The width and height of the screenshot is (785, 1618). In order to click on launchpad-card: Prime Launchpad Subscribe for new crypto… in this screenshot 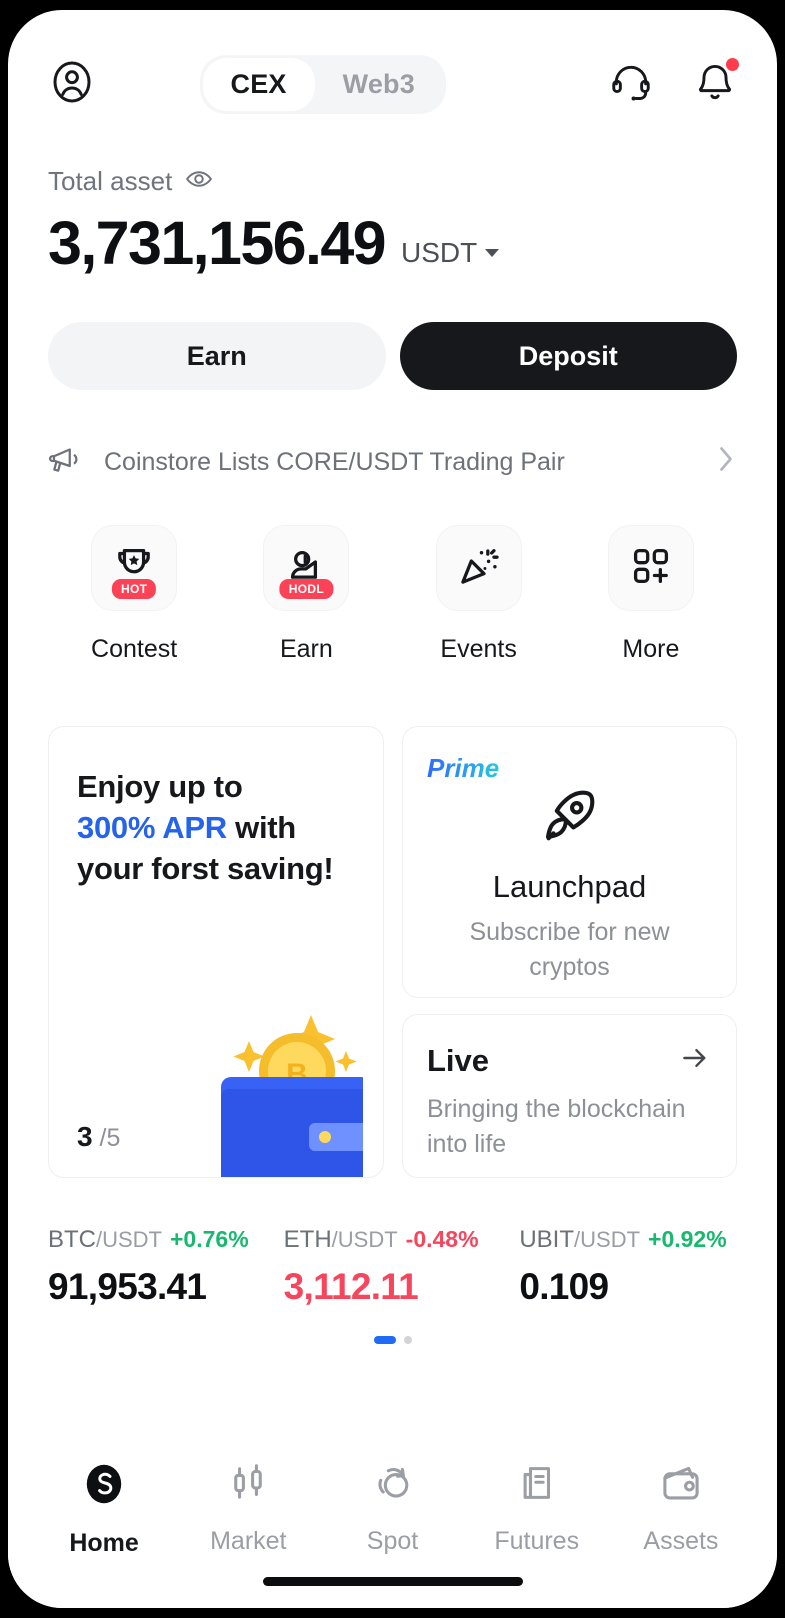, I will do `click(569, 862)`.